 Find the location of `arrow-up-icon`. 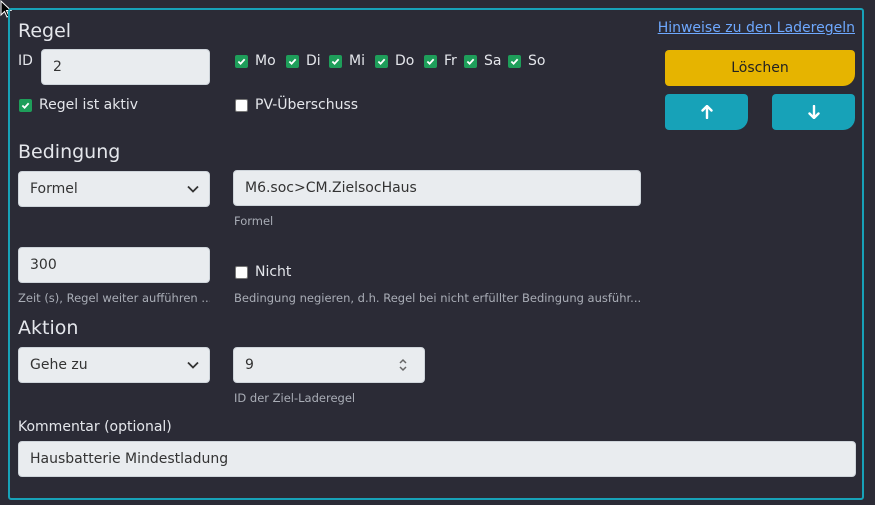

arrow-up-icon is located at coordinates (706, 112).